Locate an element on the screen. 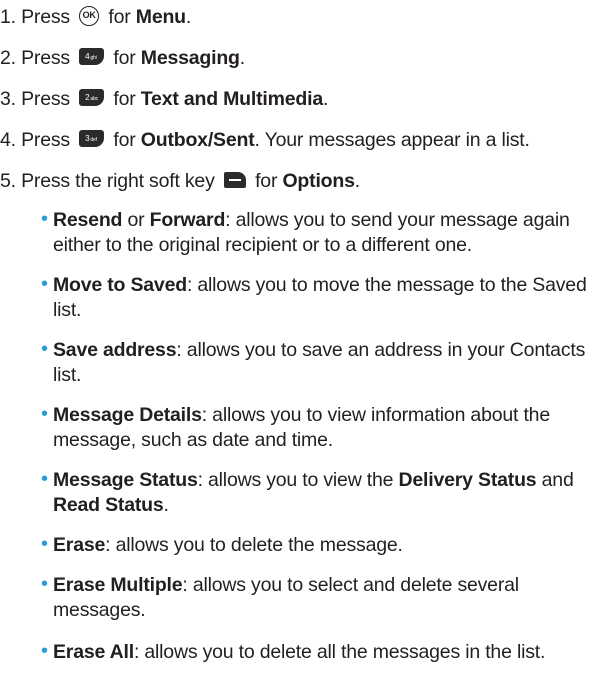 The height and width of the screenshot is (684, 604). step-number: 5. is located at coordinates (8, 181).